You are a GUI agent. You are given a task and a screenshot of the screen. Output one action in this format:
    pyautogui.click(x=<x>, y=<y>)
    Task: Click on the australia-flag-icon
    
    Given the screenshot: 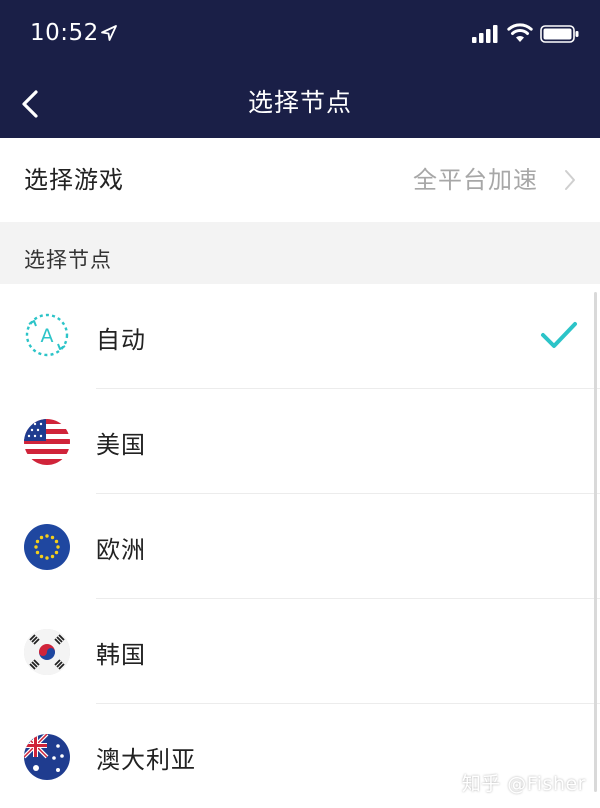 What is the action you would take?
    pyautogui.click(x=47, y=757)
    